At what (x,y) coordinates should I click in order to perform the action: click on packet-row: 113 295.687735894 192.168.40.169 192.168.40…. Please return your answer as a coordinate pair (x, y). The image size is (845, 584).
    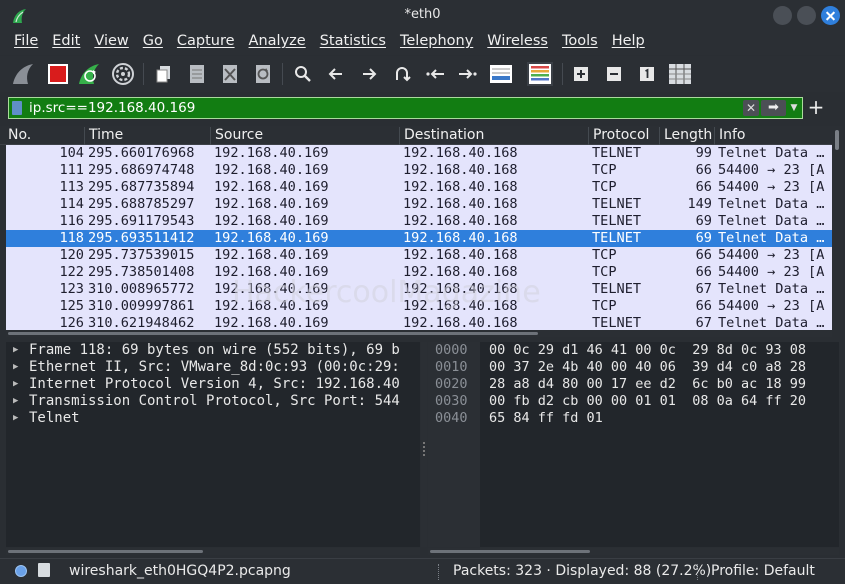
    Looking at the image, I should click on (419, 187).